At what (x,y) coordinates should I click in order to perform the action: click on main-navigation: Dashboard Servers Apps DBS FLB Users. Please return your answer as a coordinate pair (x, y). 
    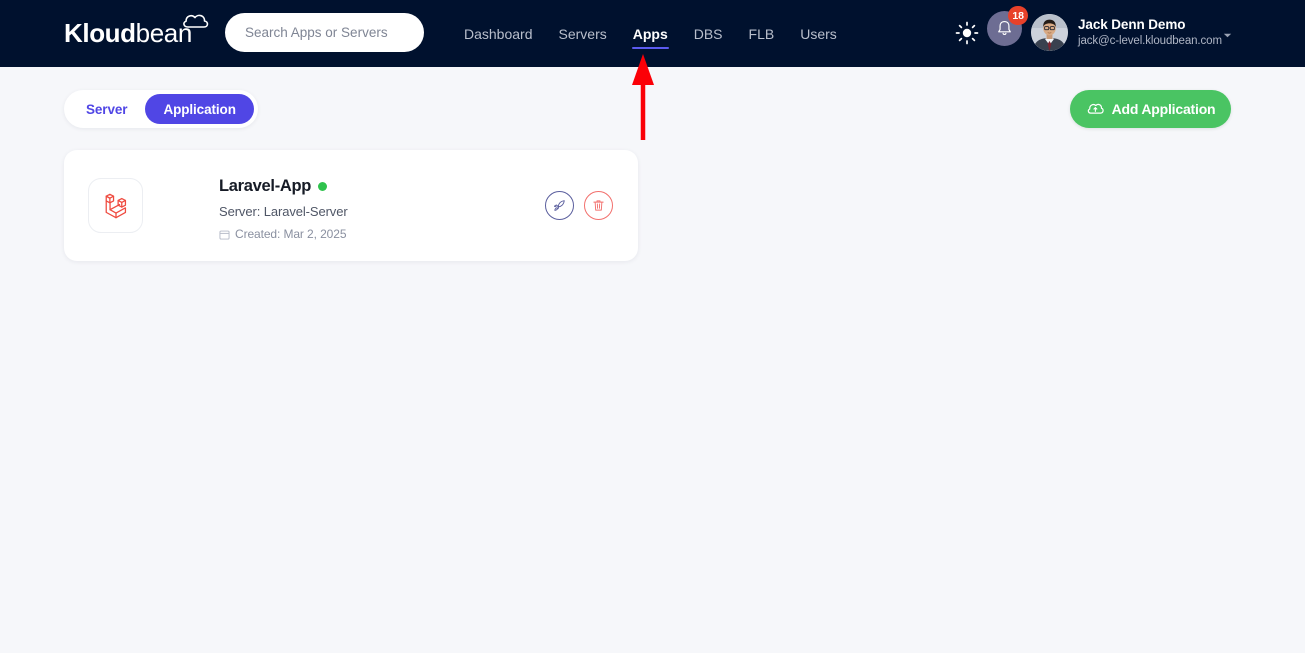
    Looking at the image, I should click on (650, 33).